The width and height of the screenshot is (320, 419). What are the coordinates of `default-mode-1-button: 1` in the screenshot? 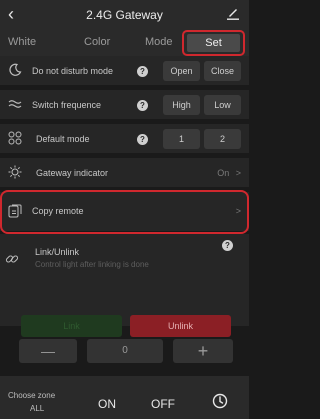 It's located at (181, 139).